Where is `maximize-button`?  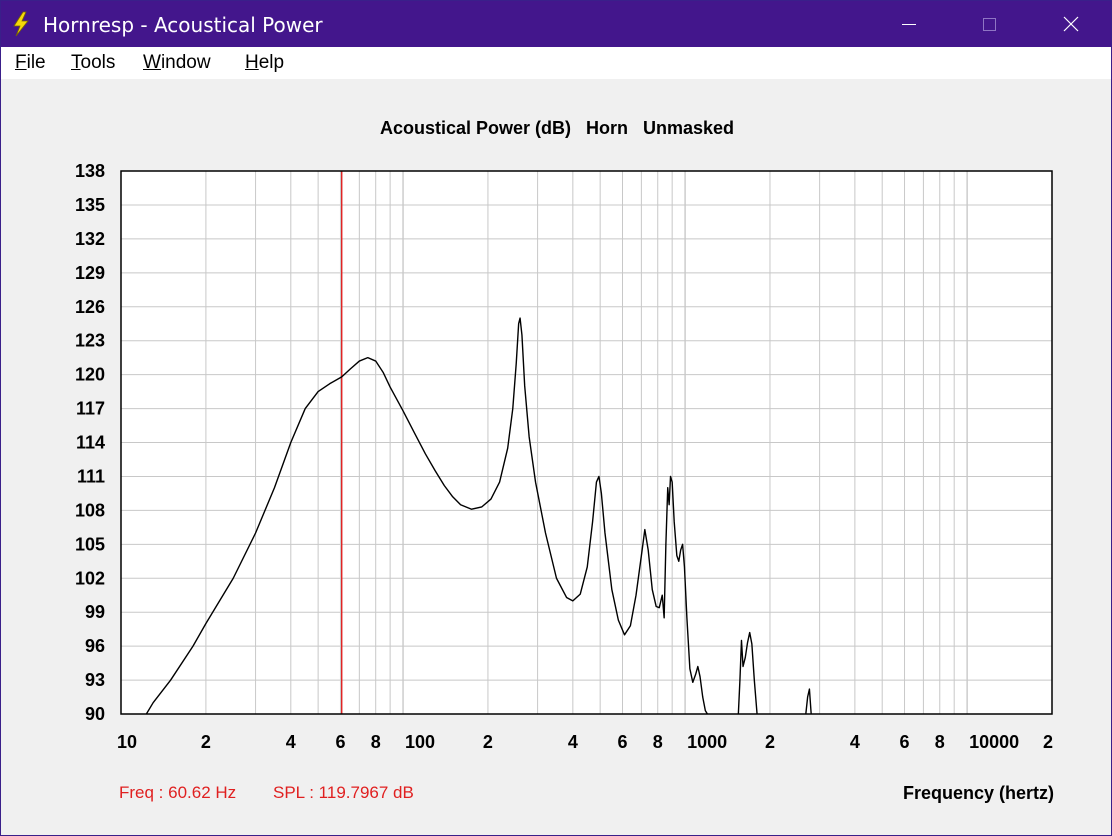 maximize-button is located at coordinates (989, 24).